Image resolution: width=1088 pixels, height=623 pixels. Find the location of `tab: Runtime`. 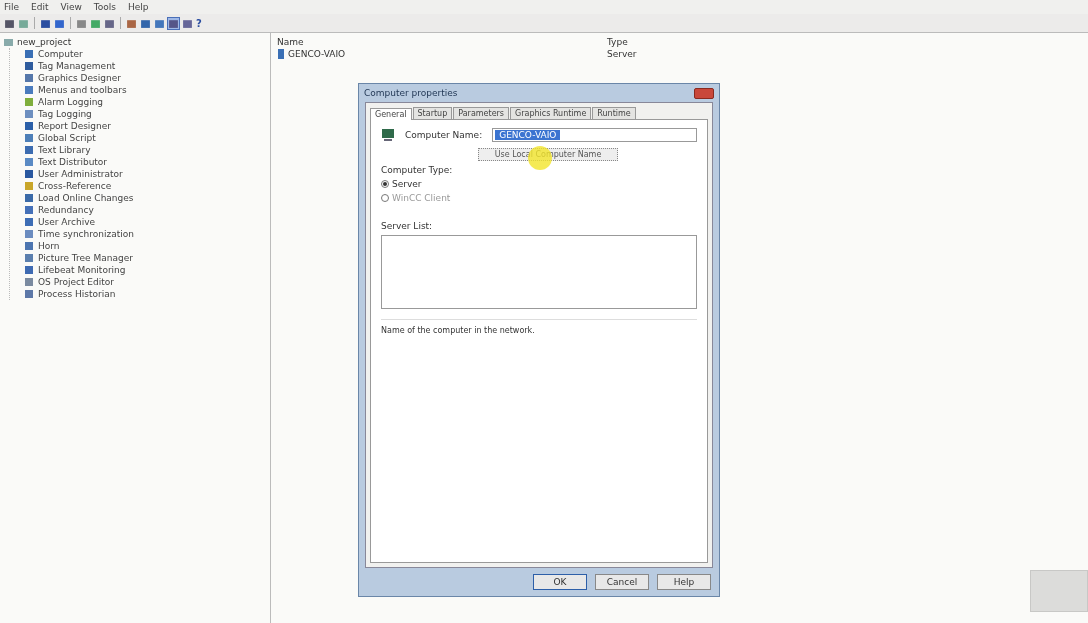

tab: Runtime is located at coordinates (614, 113).